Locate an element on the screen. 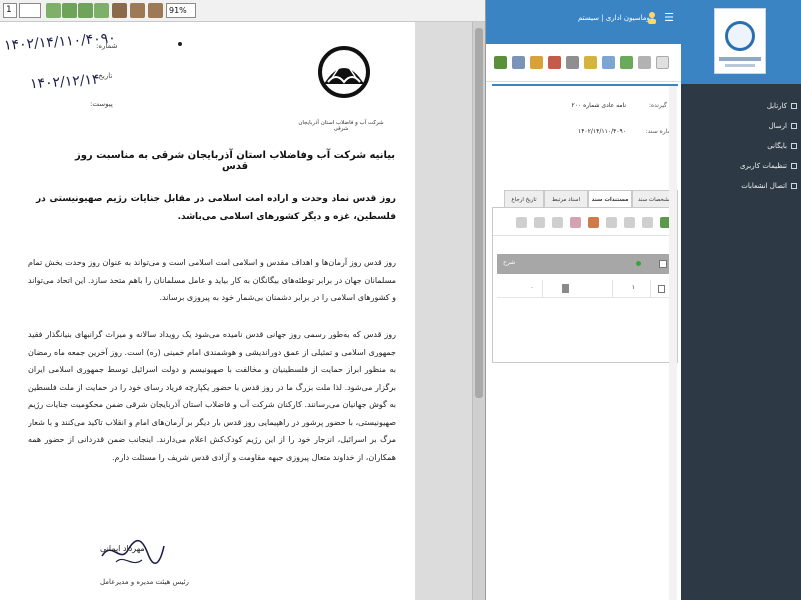  previous-page-icon is located at coordinates (69, 10).